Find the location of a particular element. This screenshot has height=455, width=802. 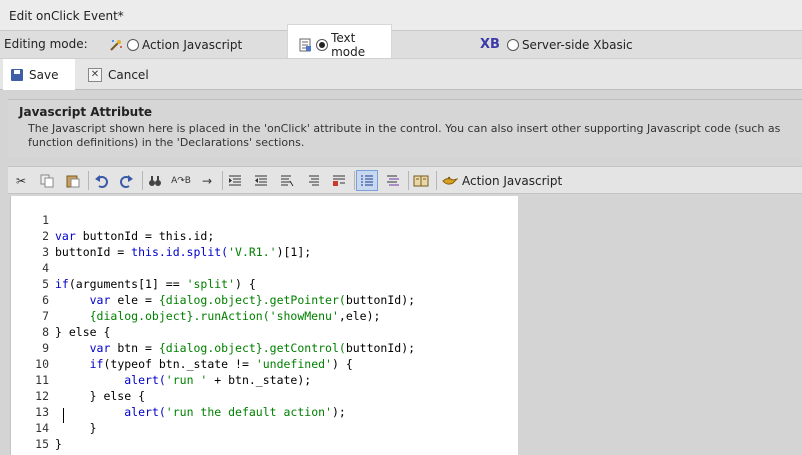

panel-title: Javascript Attribute is located at coordinates (86, 112).